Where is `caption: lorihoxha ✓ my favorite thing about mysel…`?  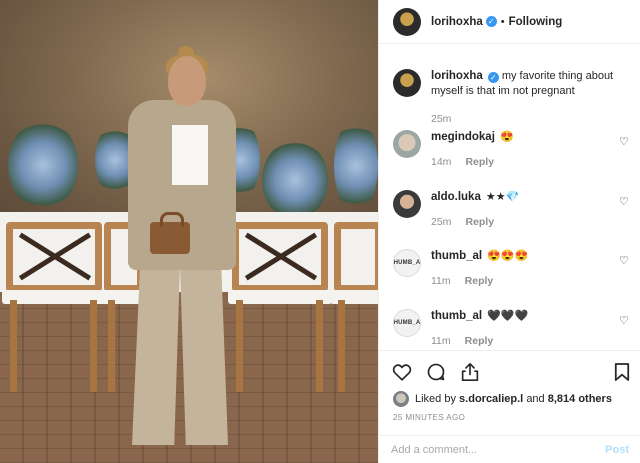 caption: lorihoxha ✓ my favorite thing about mysel… is located at coordinates (513, 98).